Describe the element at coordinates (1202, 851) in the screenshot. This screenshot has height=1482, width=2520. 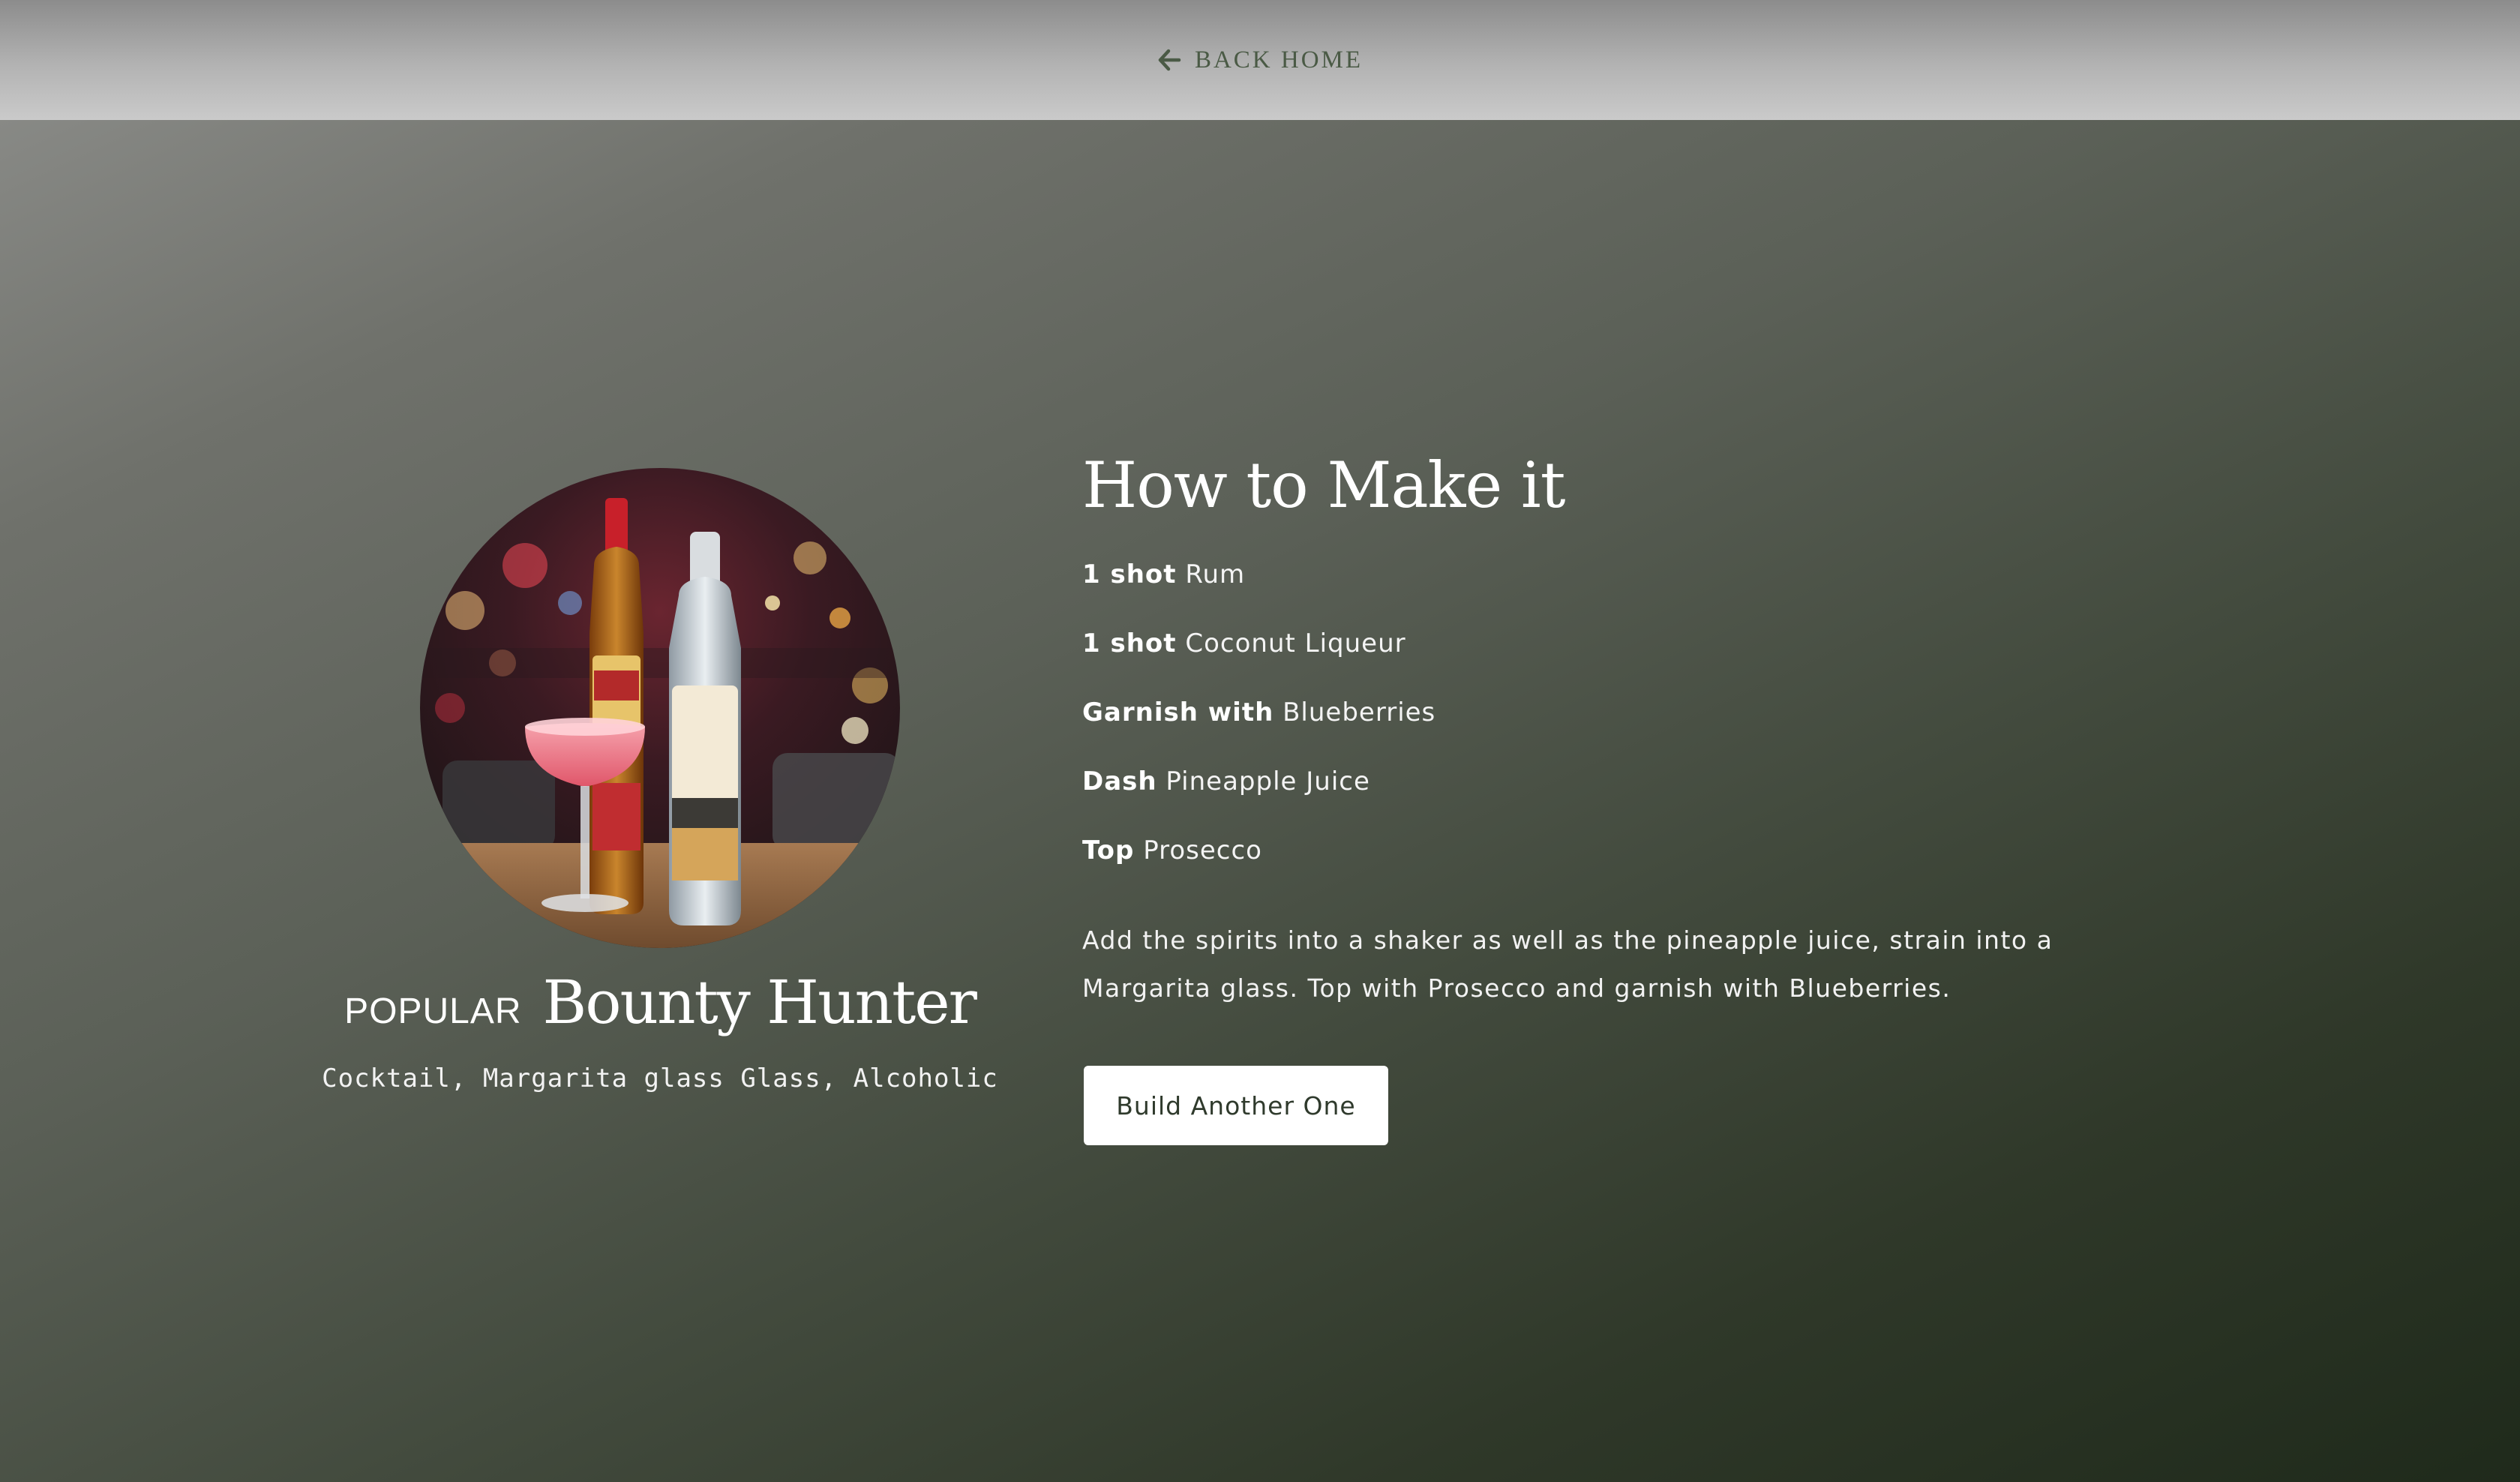
I see `ingredient-name: Prosecco` at that location.